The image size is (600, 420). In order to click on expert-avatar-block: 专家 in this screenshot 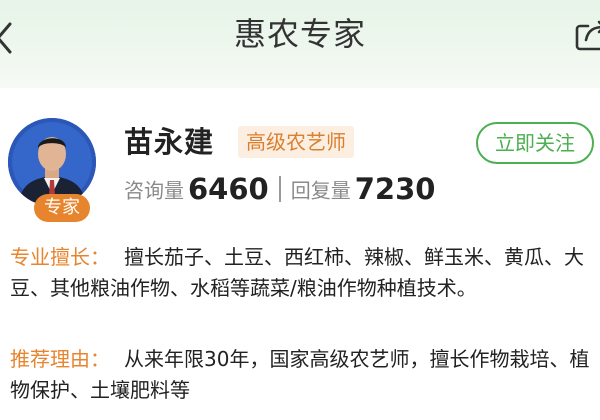, I will do `click(53, 171)`.